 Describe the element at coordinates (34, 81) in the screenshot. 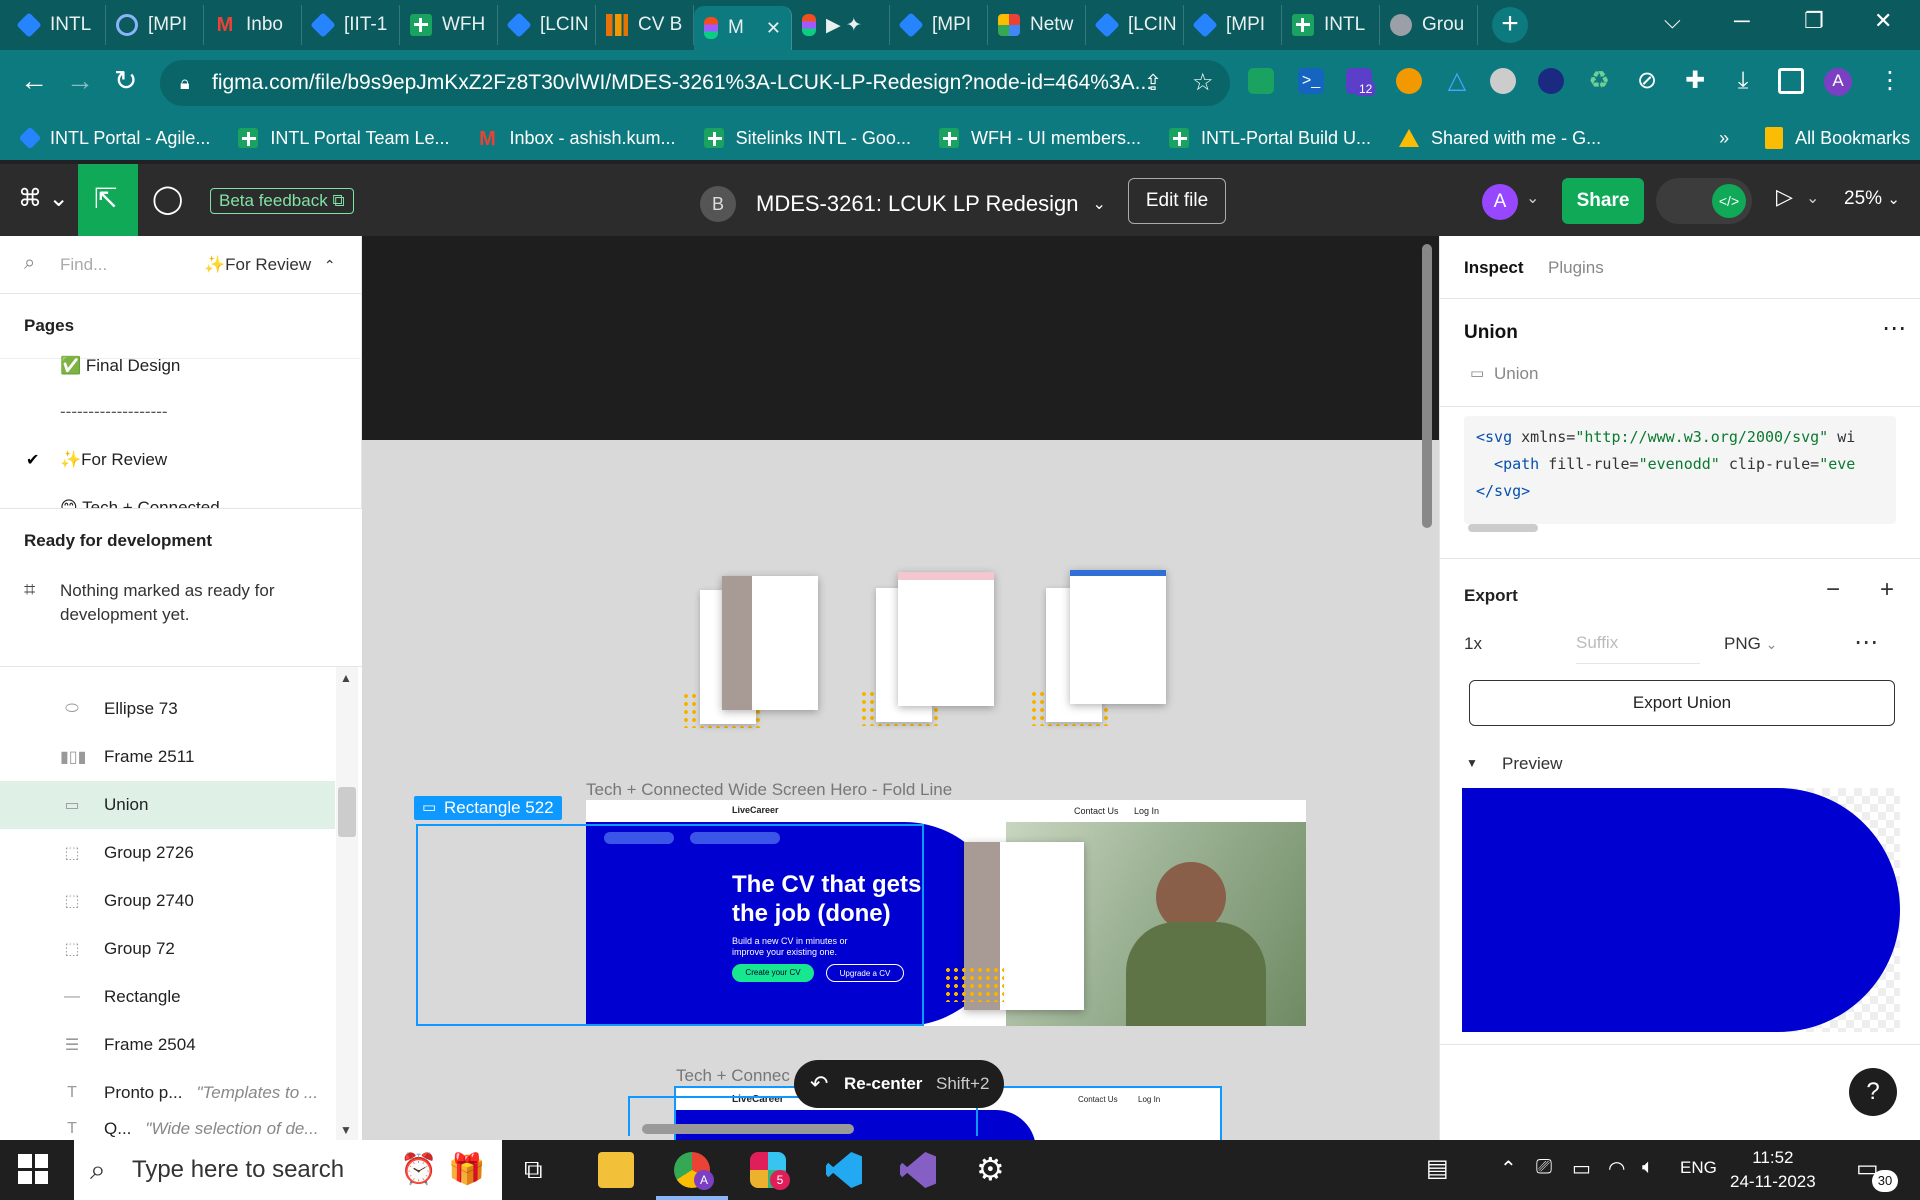

I see `back-icon: ←` at that location.